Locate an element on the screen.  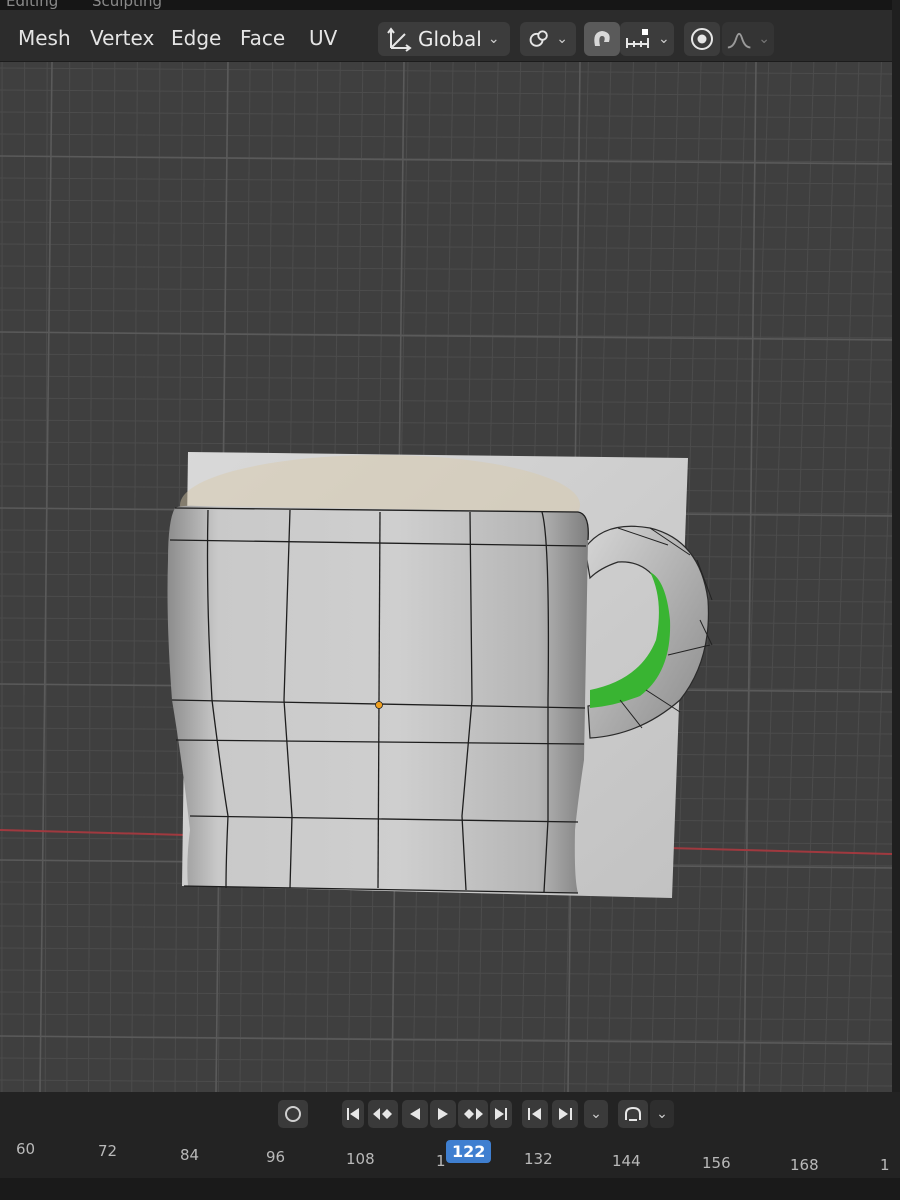
keying-dropdown: ⌄ is located at coordinates (662, 1114).